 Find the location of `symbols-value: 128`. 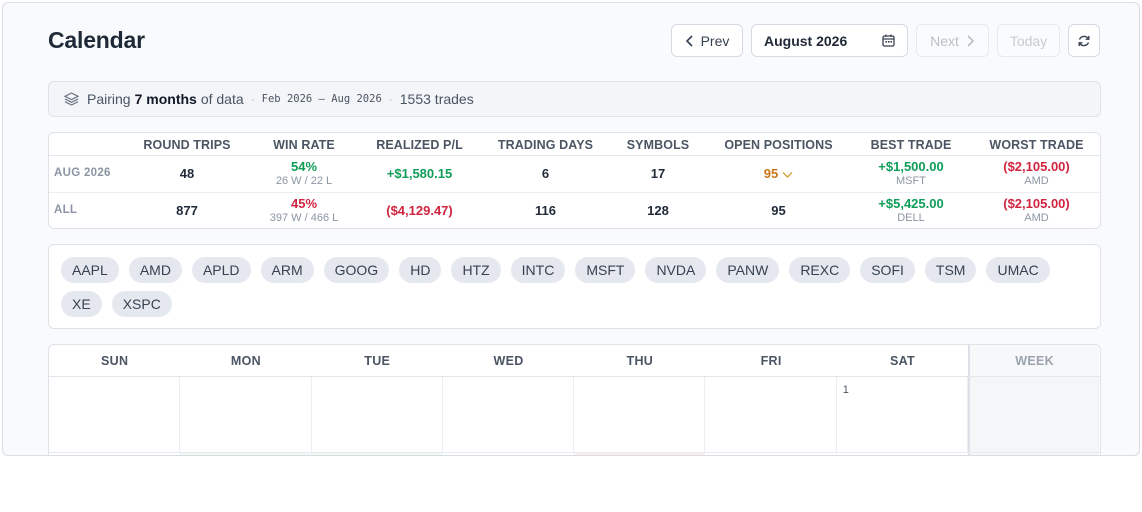

symbols-value: 128 is located at coordinates (658, 211).